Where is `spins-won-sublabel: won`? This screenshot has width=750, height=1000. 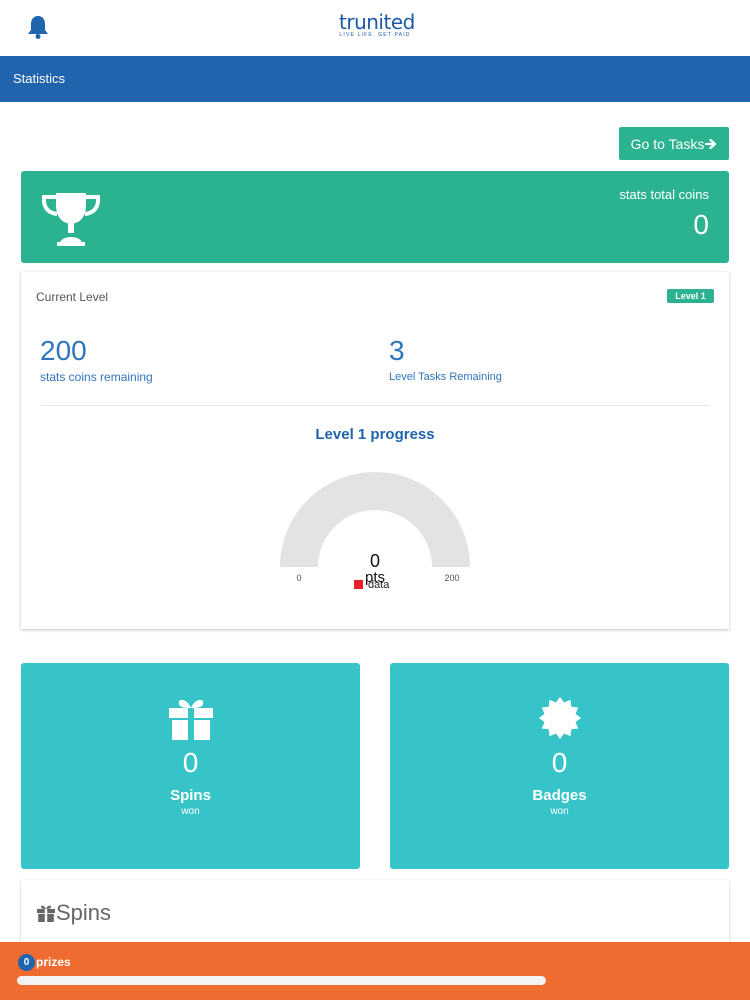
spins-won-sublabel: won is located at coordinates (190, 811).